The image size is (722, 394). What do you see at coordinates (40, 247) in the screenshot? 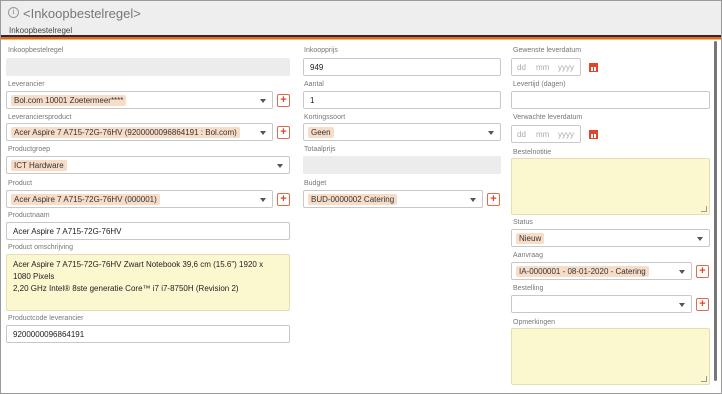
I see `label-omschrijving: Product omschrijving` at bounding box center [40, 247].